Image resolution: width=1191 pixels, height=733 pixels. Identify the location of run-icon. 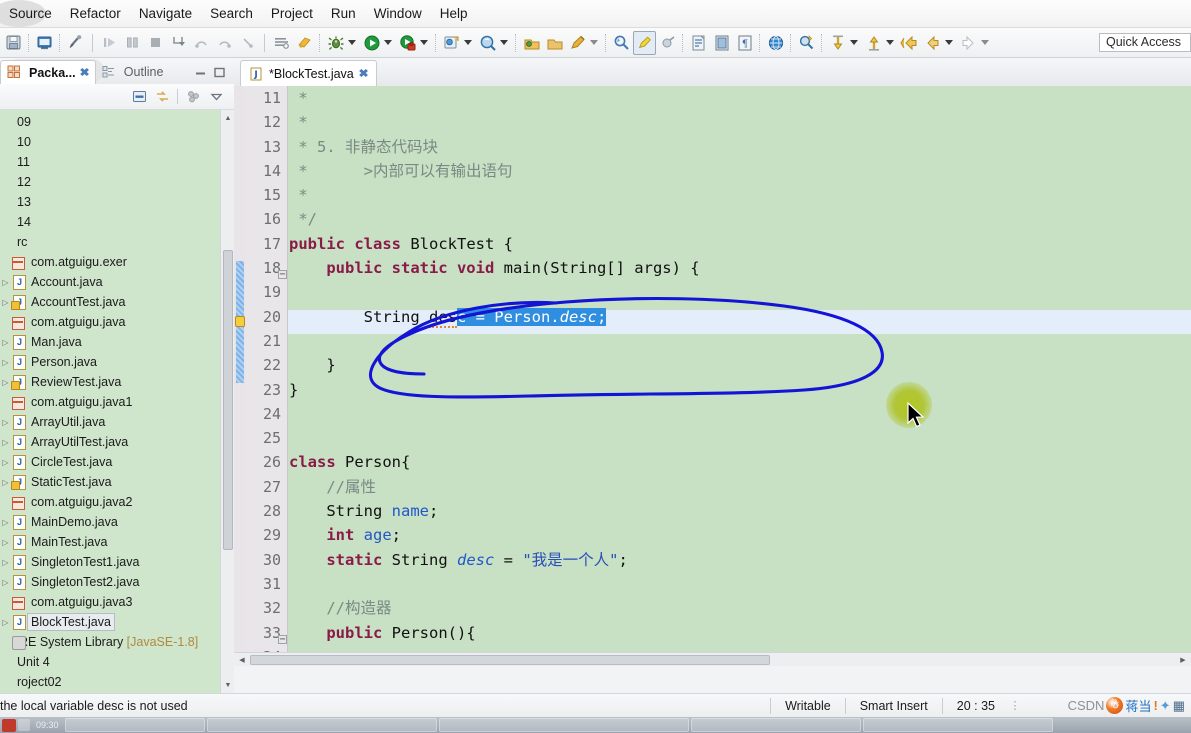
(371, 43).